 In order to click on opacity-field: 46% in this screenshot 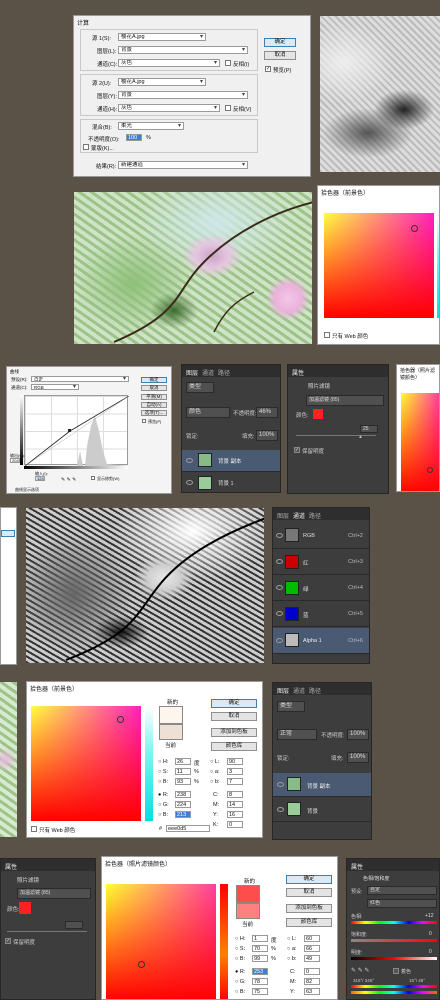, I will do `click(267, 412)`.